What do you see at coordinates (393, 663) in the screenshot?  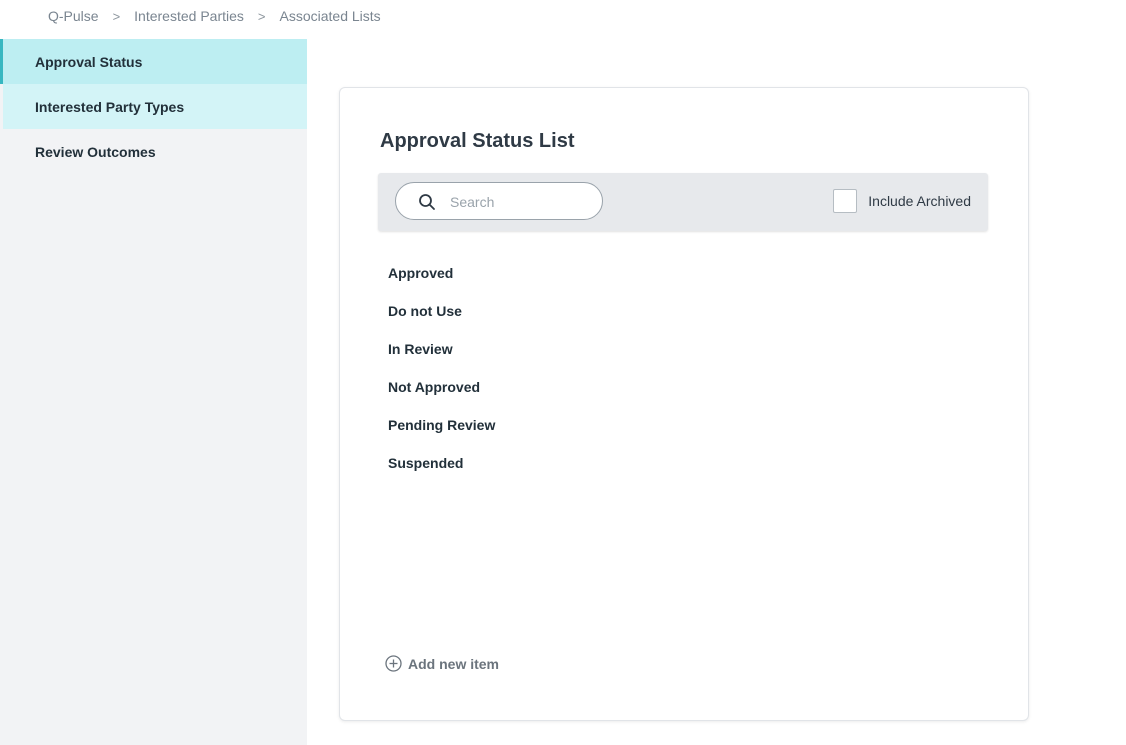 I see `plus-circle-icon` at bounding box center [393, 663].